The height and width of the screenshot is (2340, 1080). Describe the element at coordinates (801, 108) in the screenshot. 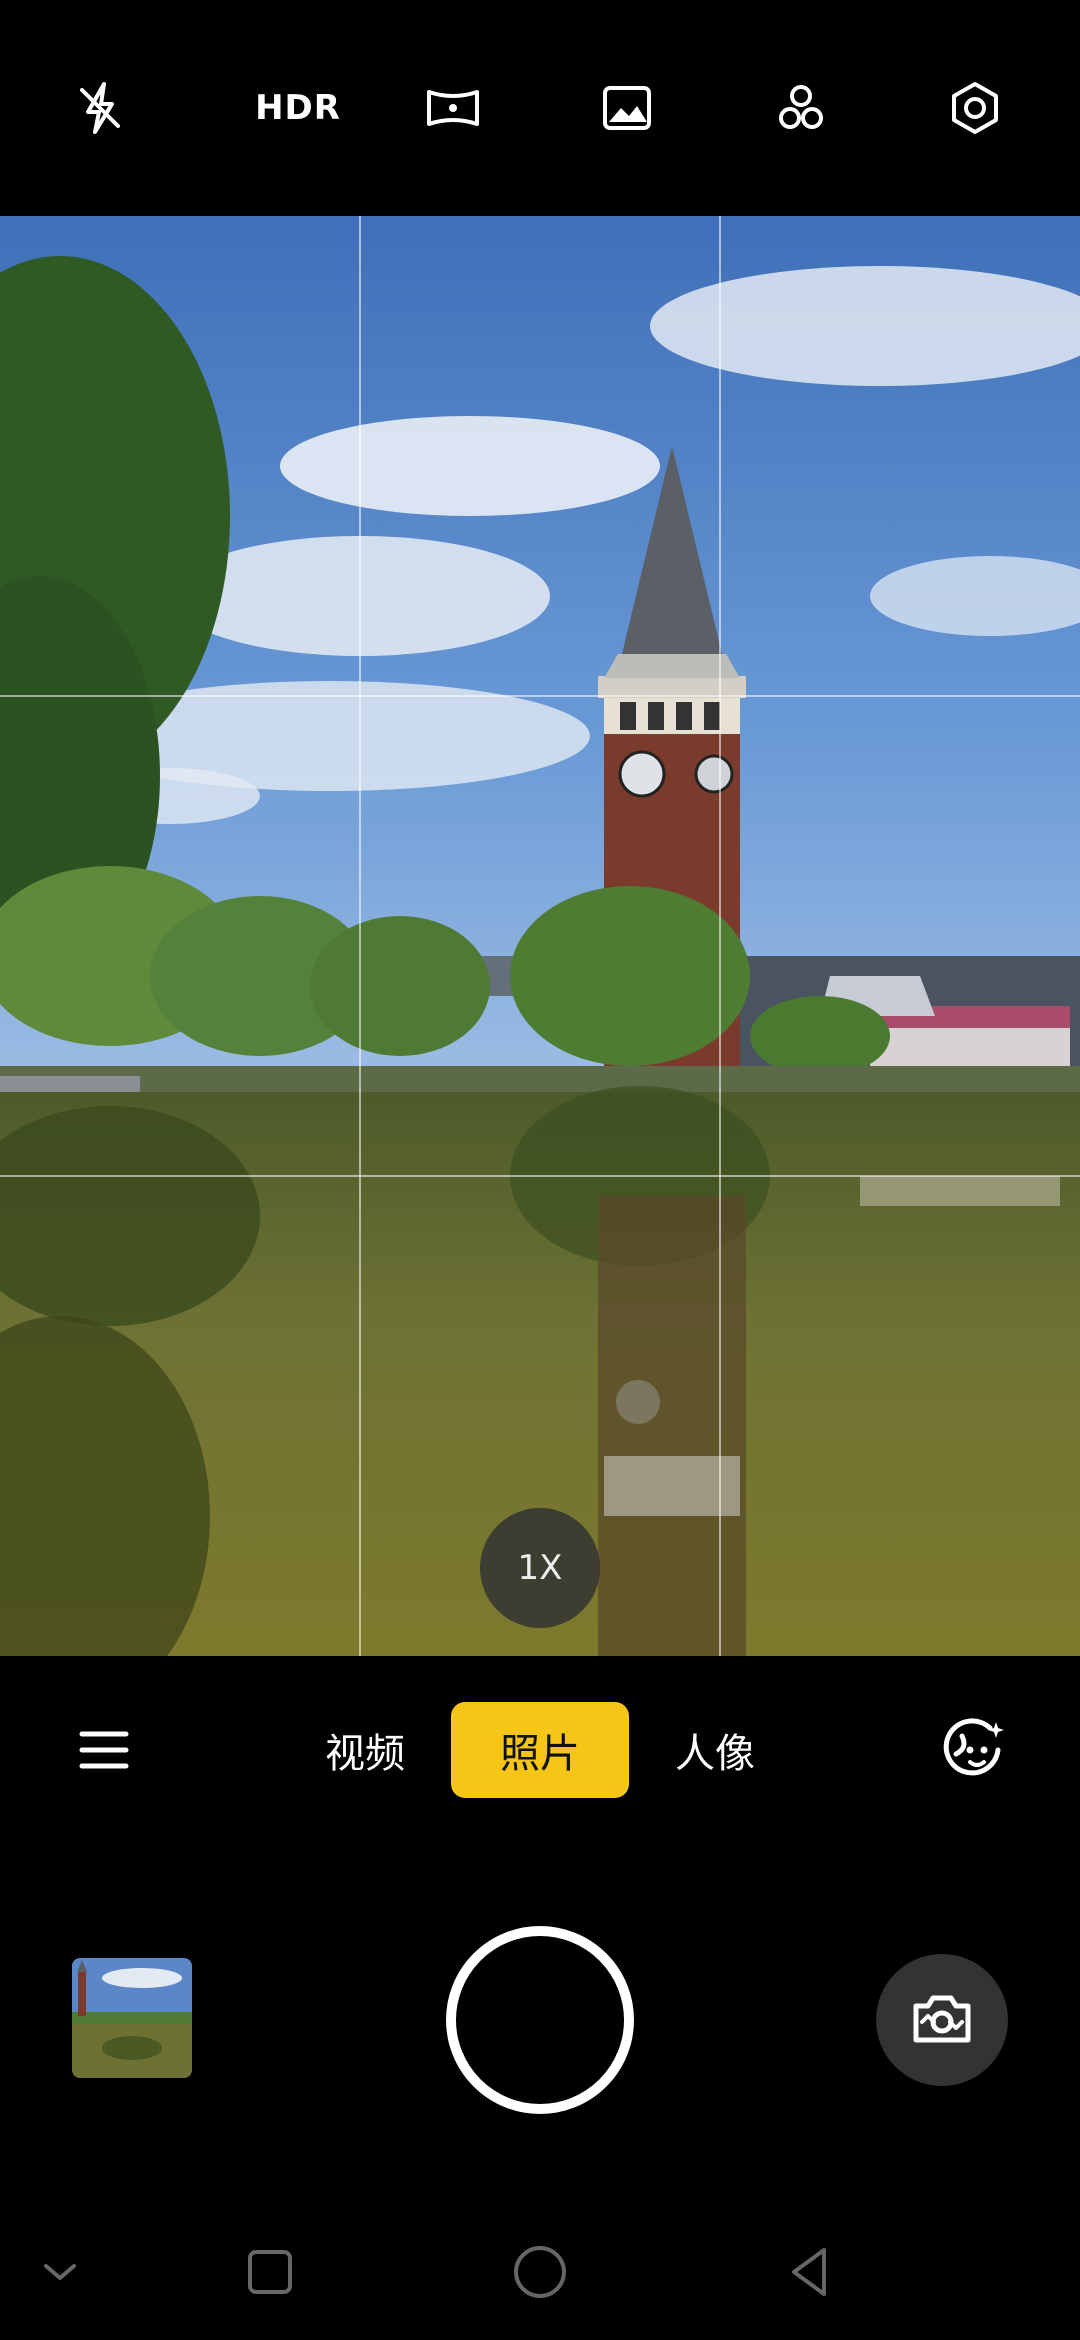

I see `filters-icon` at that location.